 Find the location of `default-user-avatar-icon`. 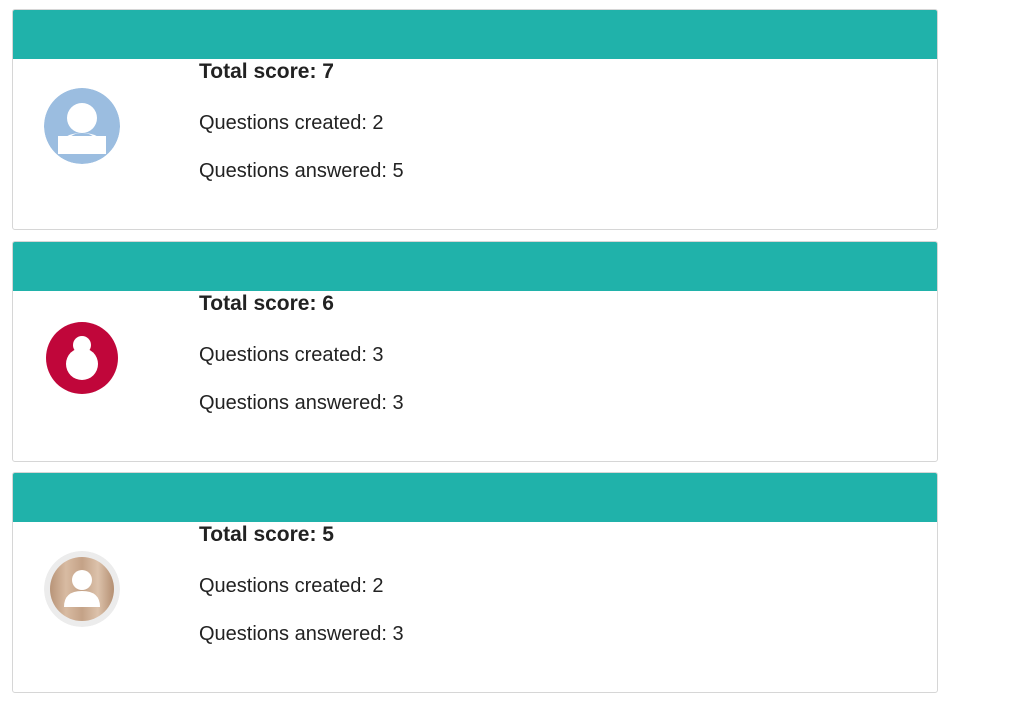

default-user-avatar-icon is located at coordinates (82, 126).